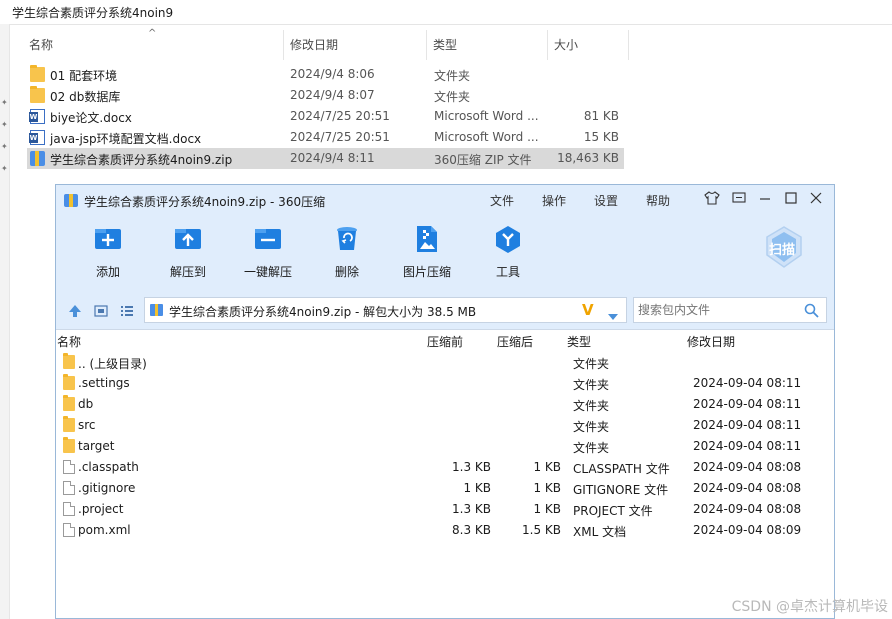 The height and width of the screenshot is (619, 892). I want to click on menu-help: 帮助, so click(658, 200).